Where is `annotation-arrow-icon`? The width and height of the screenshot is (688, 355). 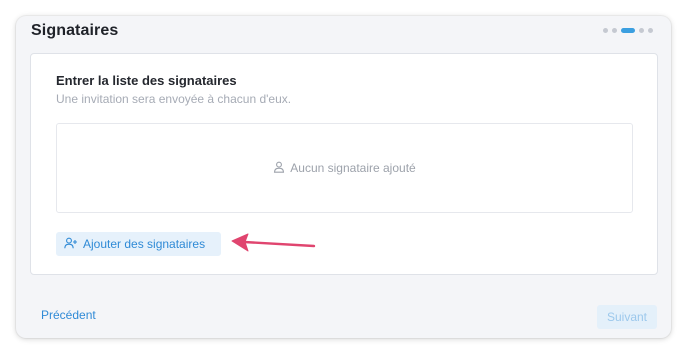
annotation-arrow-icon is located at coordinates (273, 242).